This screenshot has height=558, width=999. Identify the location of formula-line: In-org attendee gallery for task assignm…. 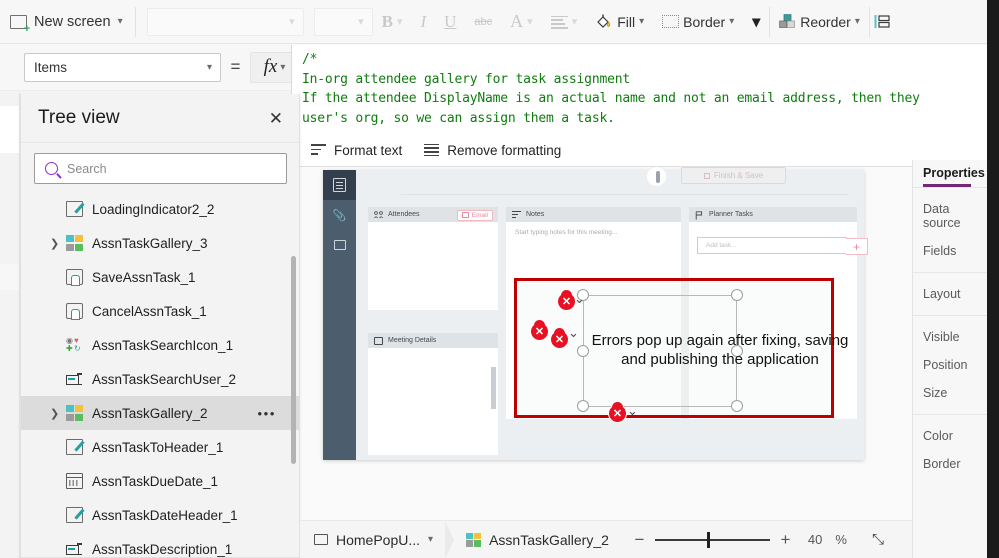
(466, 79).